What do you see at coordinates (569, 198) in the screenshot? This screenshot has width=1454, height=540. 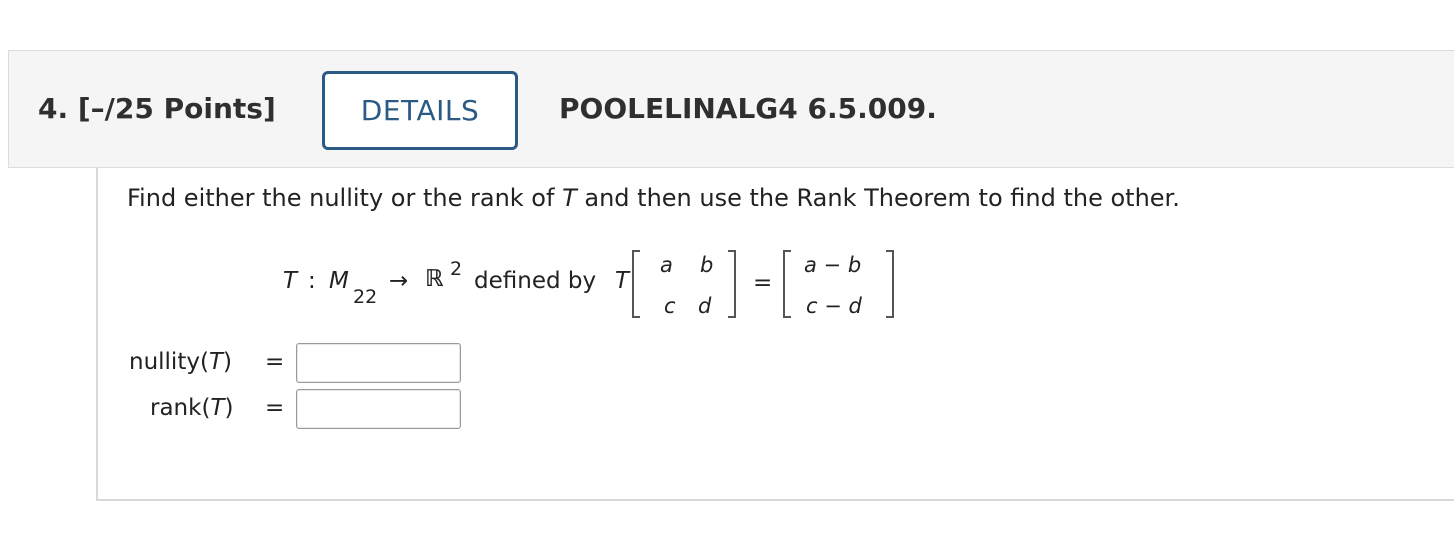 I see `prompt-var-T: T` at bounding box center [569, 198].